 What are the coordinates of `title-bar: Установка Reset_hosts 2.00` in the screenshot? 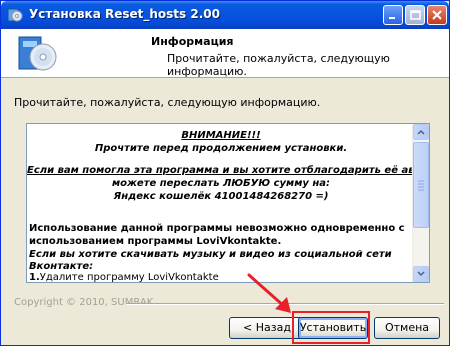 It's located at (225, 15).